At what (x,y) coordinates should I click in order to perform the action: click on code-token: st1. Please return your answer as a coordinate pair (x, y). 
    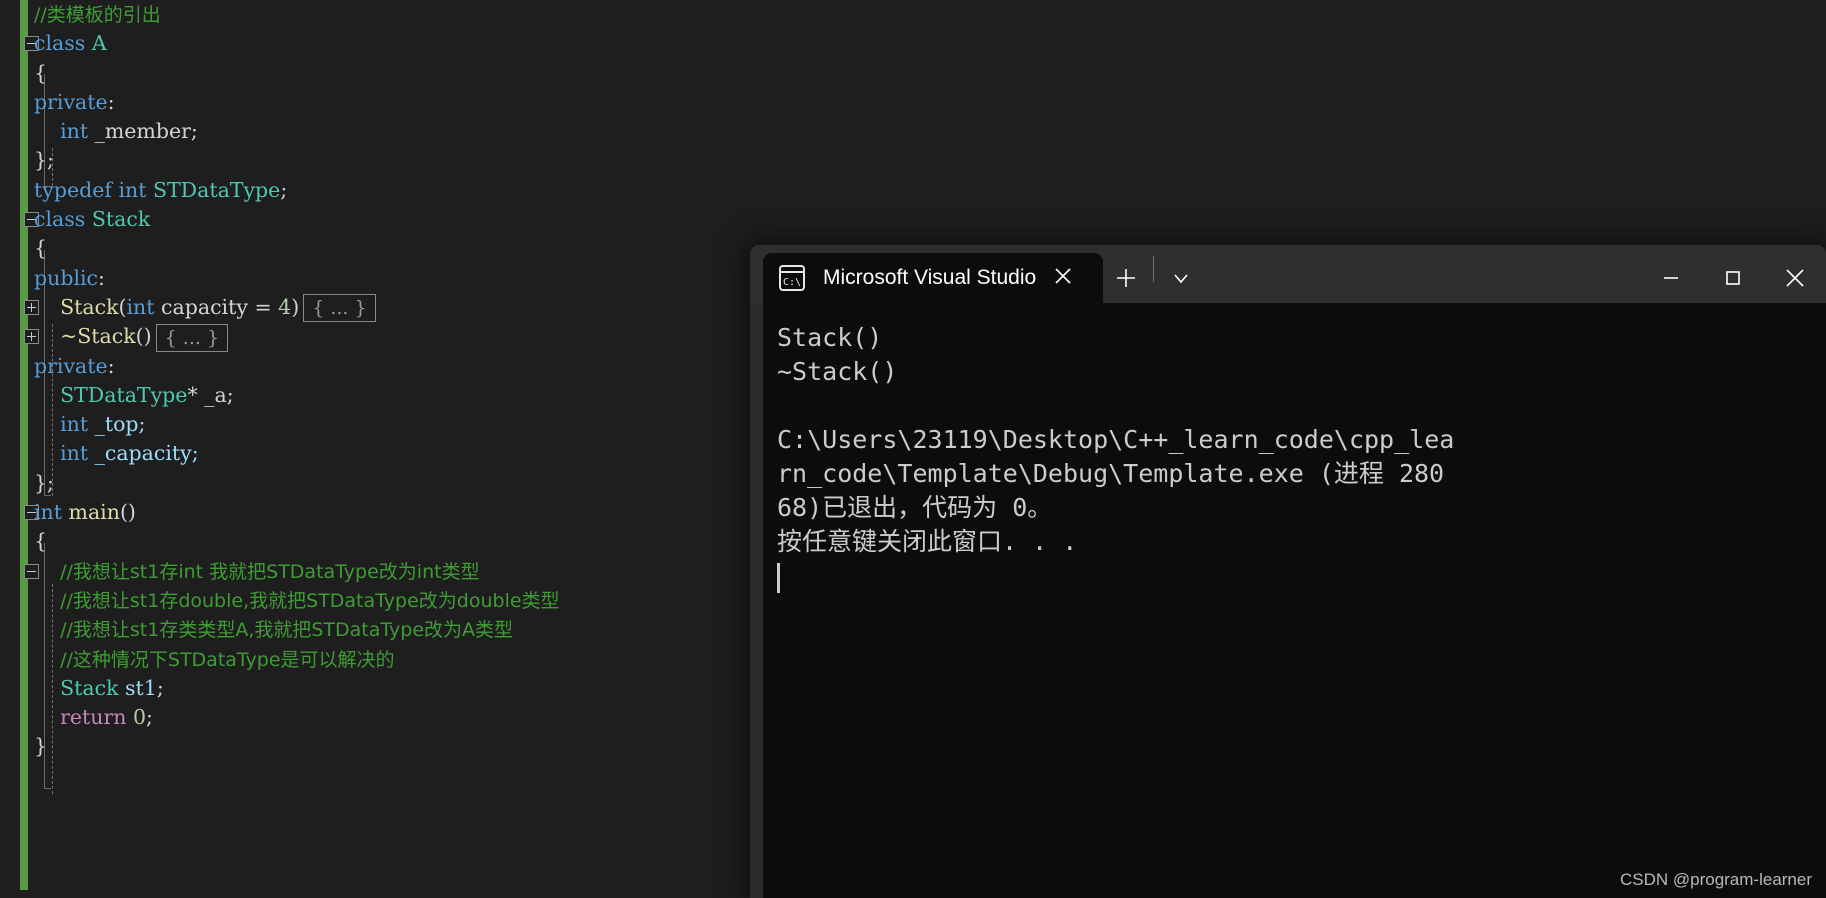
    Looking at the image, I should click on (137, 687).